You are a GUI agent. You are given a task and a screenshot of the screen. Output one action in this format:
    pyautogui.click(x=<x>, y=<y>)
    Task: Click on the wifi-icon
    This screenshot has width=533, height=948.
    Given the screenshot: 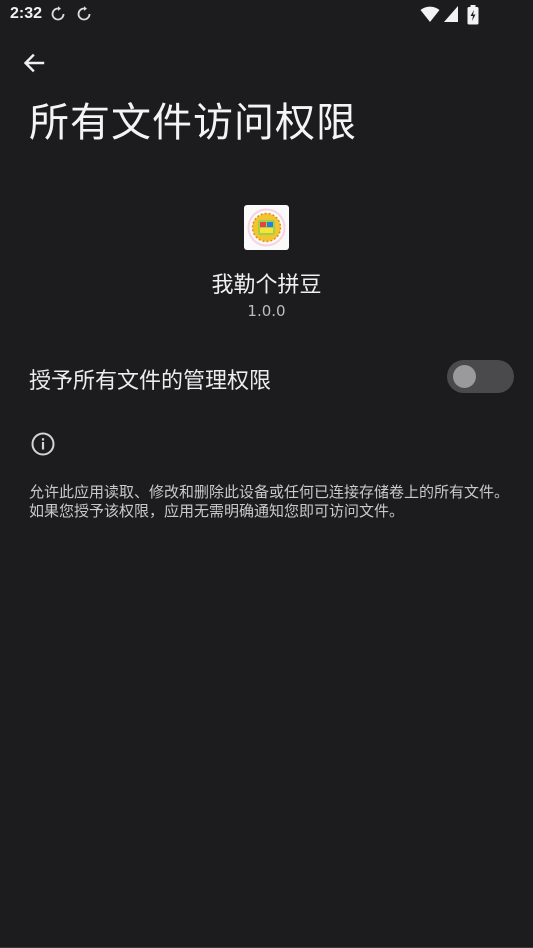 What is the action you would take?
    pyautogui.click(x=430, y=14)
    